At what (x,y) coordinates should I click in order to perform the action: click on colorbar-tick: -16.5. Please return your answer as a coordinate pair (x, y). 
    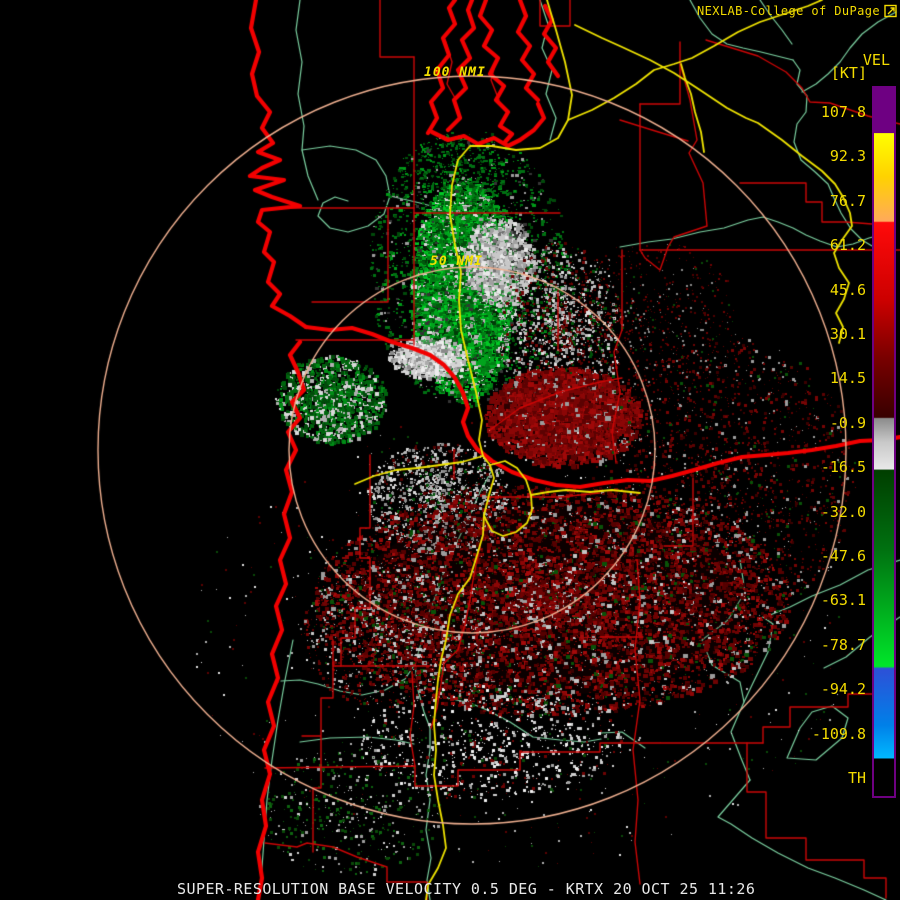
    Looking at the image, I should click on (843, 467).